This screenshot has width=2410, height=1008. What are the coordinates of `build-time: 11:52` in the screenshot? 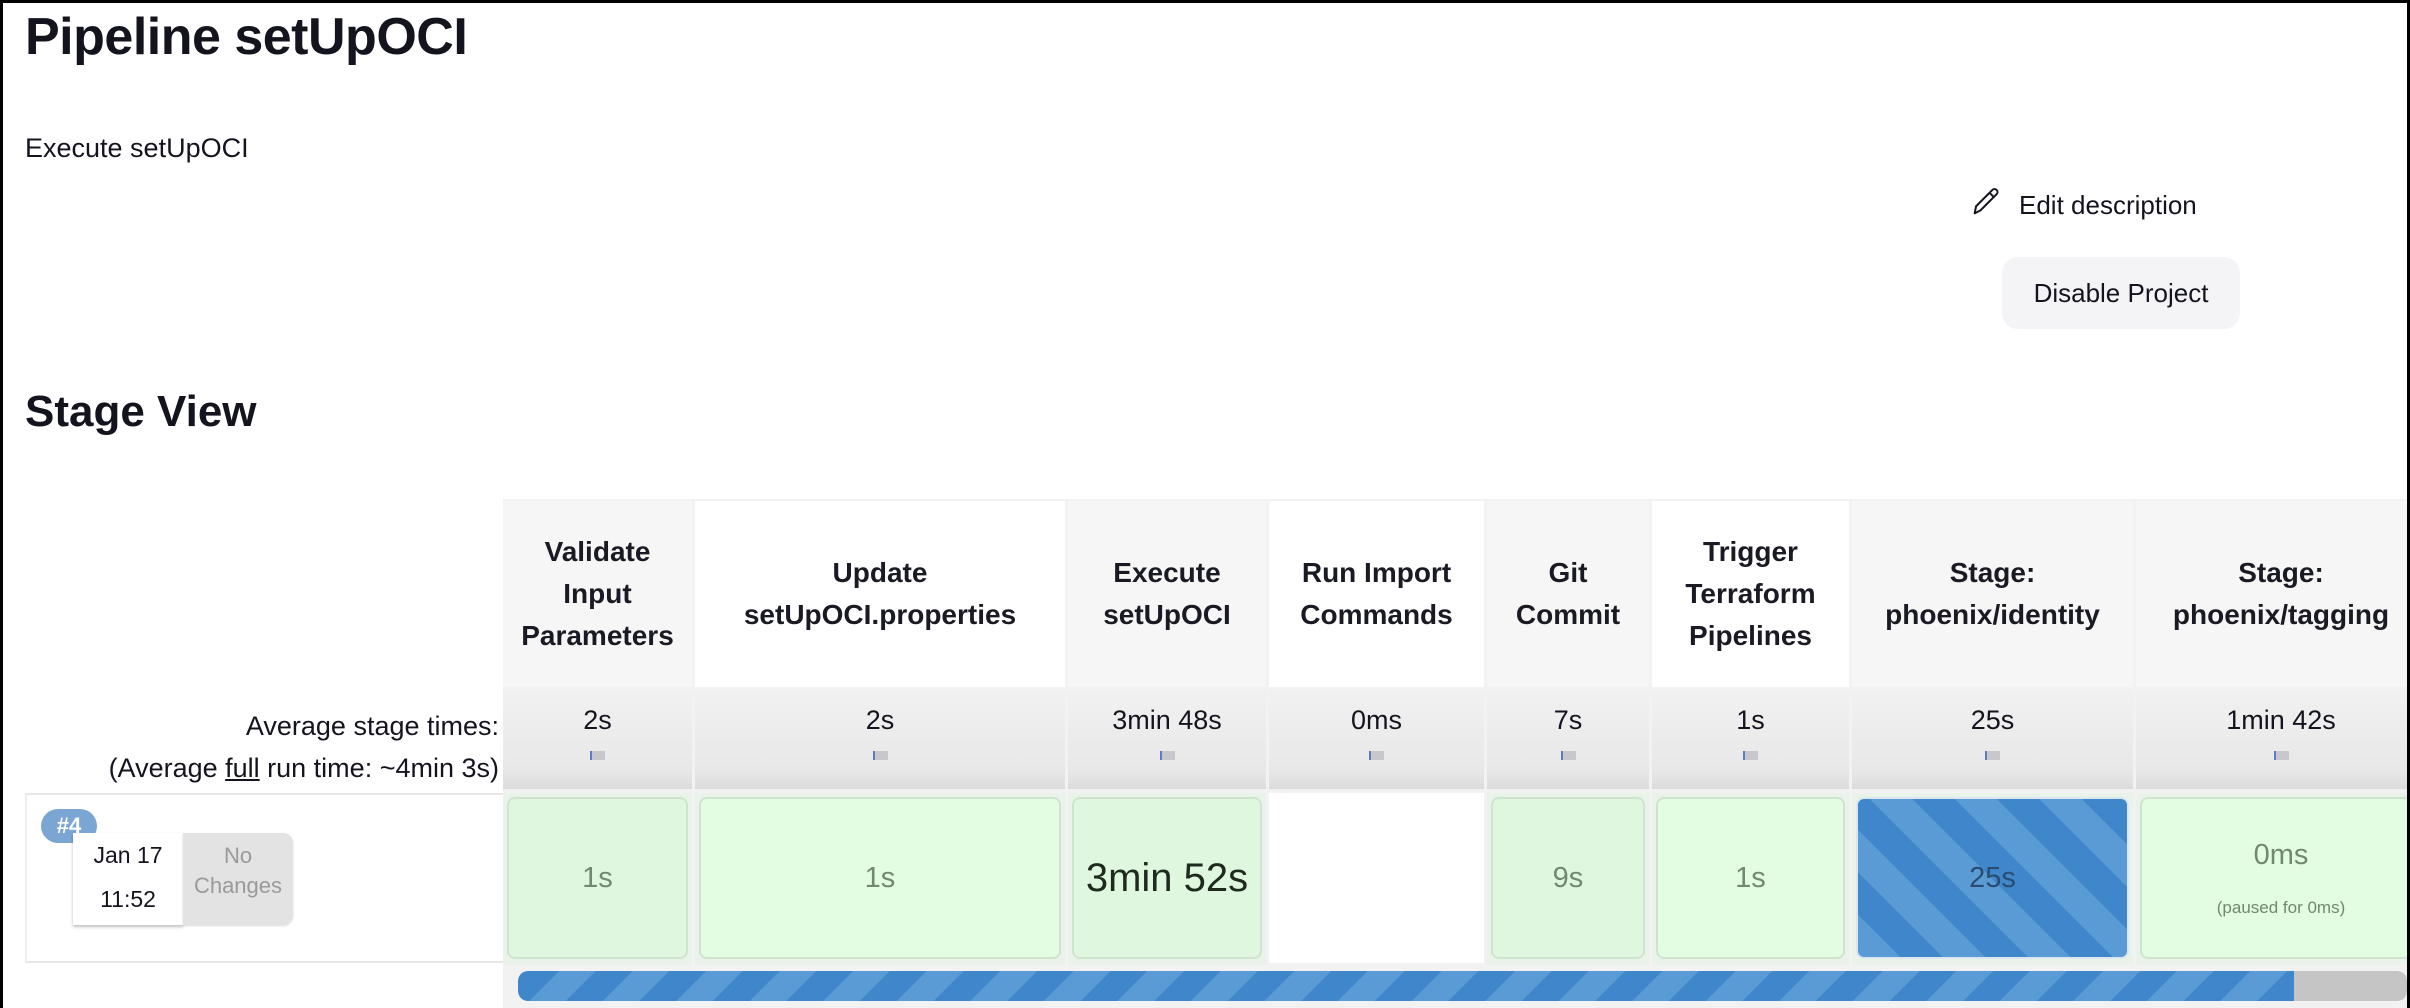 It's located at (128, 899).